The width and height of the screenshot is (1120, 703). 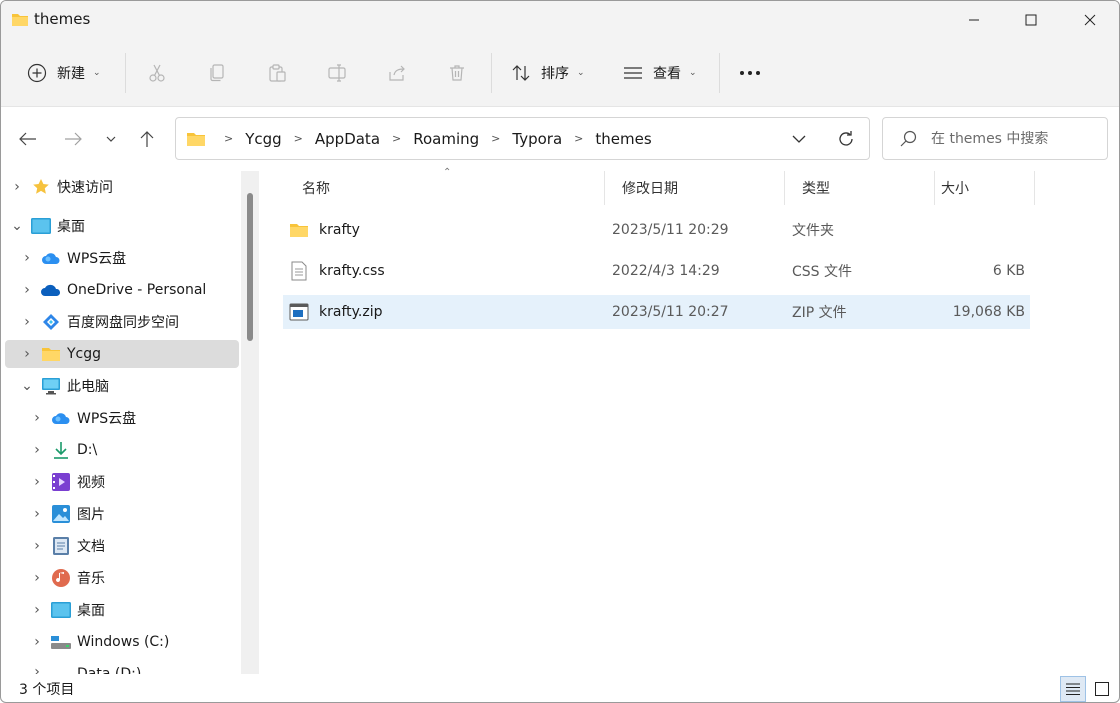 What do you see at coordinates (316, 189) in the screenshot?
I see `column-header-label: 名称` at bounding box center [316, 189].